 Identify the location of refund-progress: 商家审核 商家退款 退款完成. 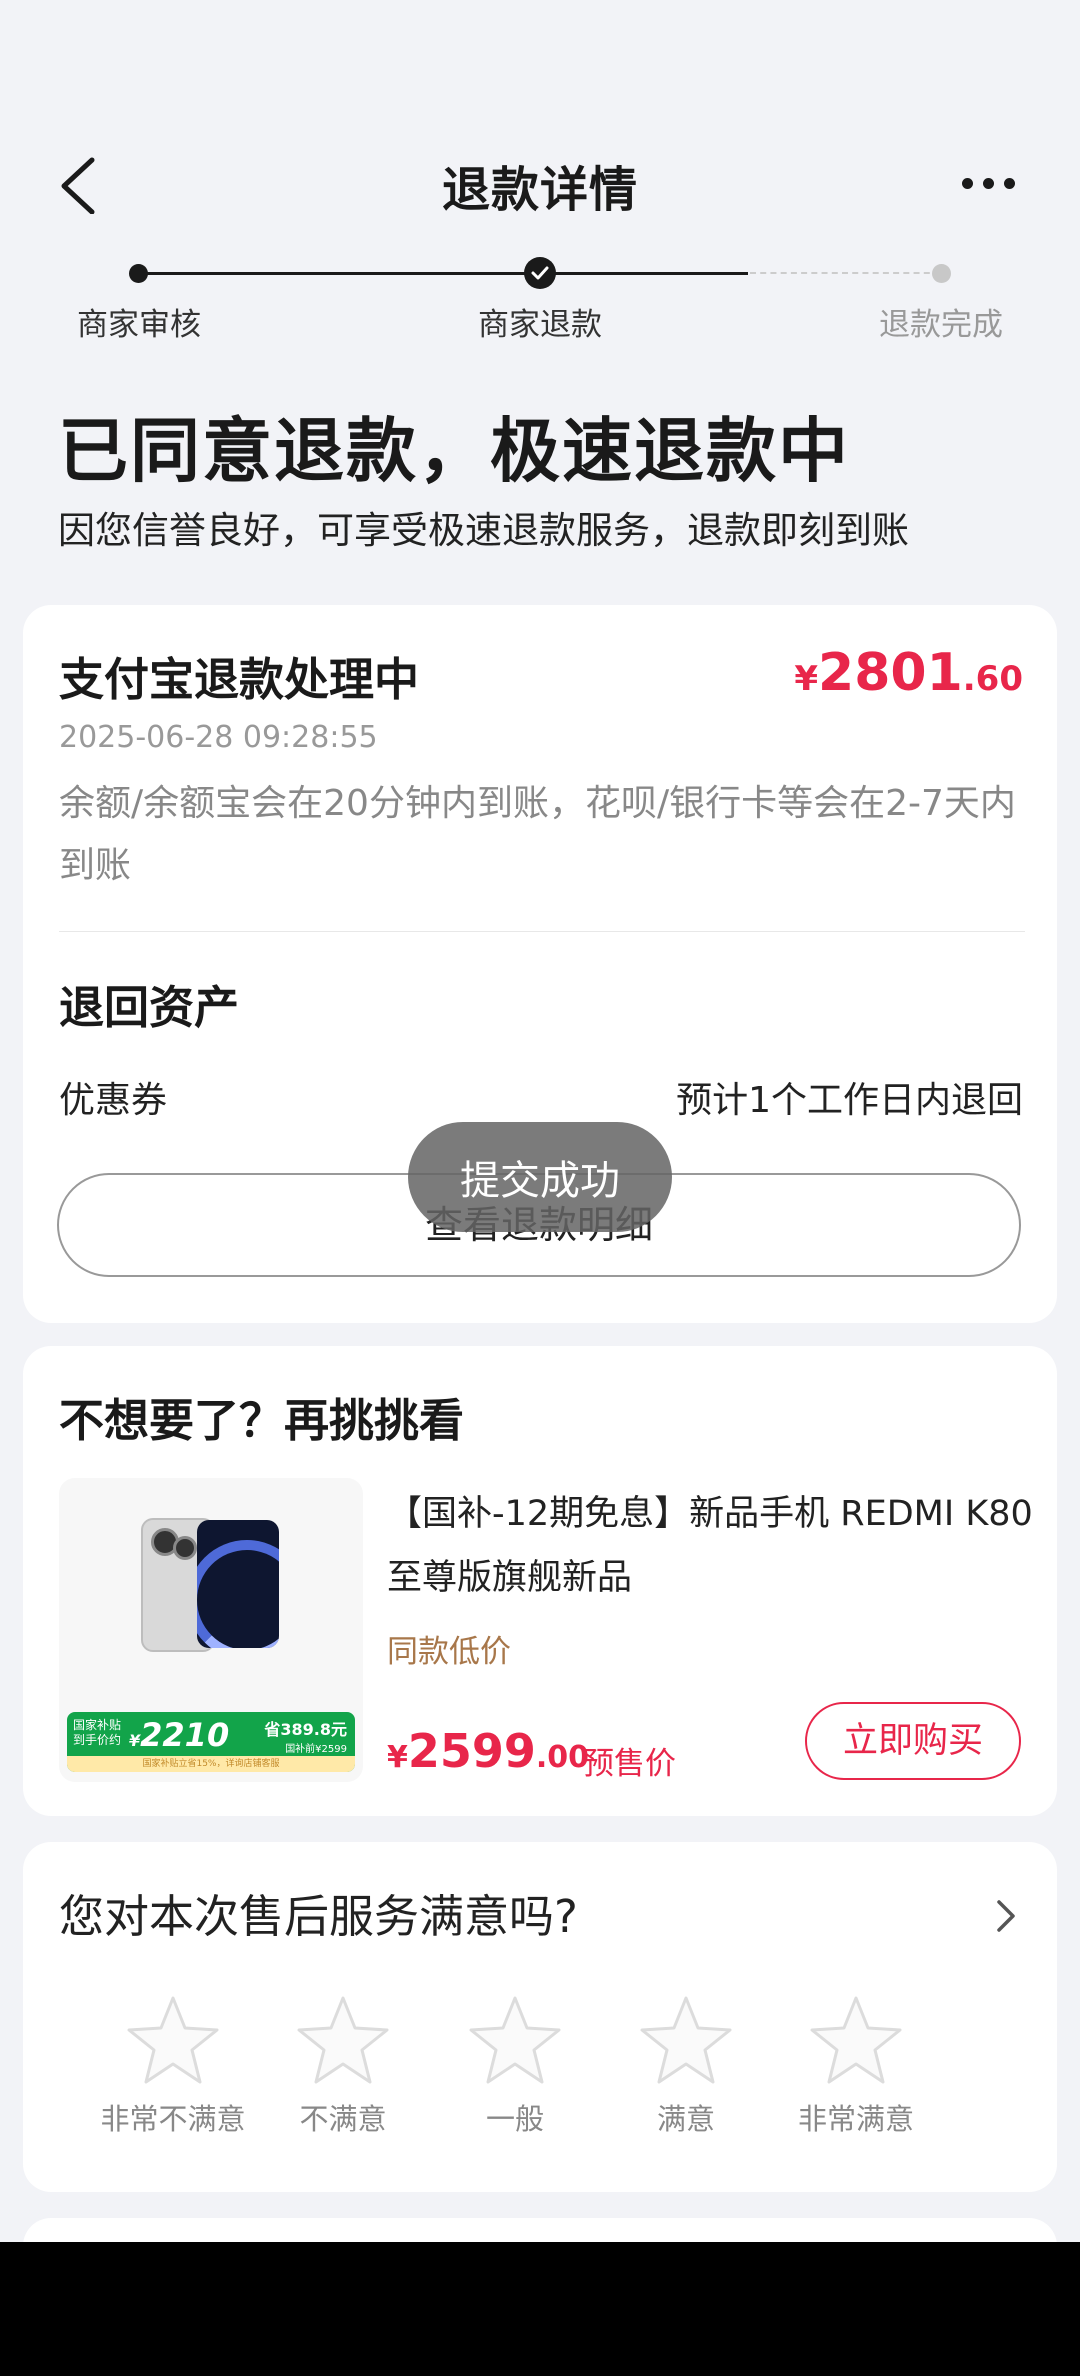
(540, 302).